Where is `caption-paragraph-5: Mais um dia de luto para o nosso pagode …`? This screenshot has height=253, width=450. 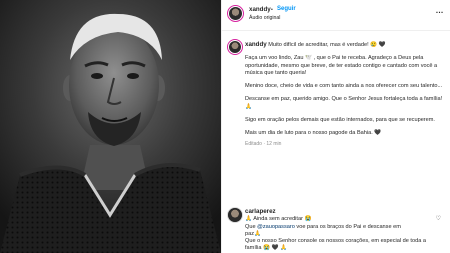
caption-paragraph-5: Mais um dia de luto para o nosso pagode … is located at coordinates (313, 133).